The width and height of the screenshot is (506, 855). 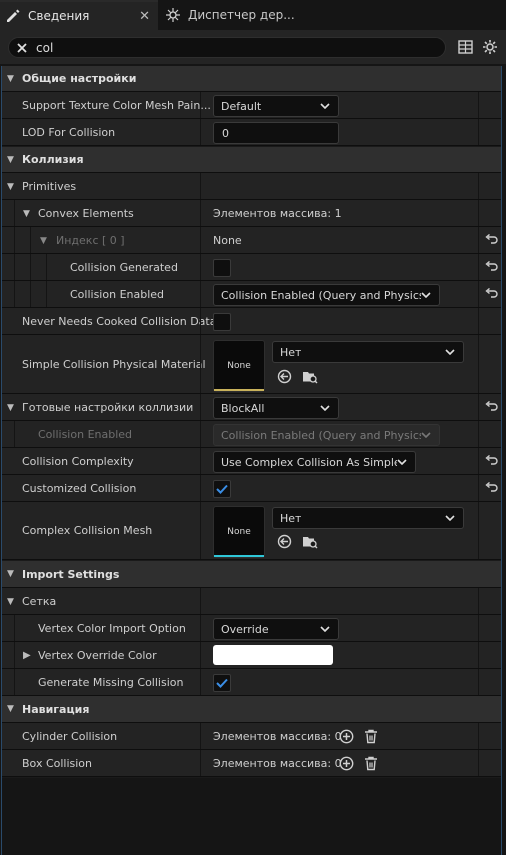 I want to click on property-label: Collision Enabled, so click(x=117, y=294).